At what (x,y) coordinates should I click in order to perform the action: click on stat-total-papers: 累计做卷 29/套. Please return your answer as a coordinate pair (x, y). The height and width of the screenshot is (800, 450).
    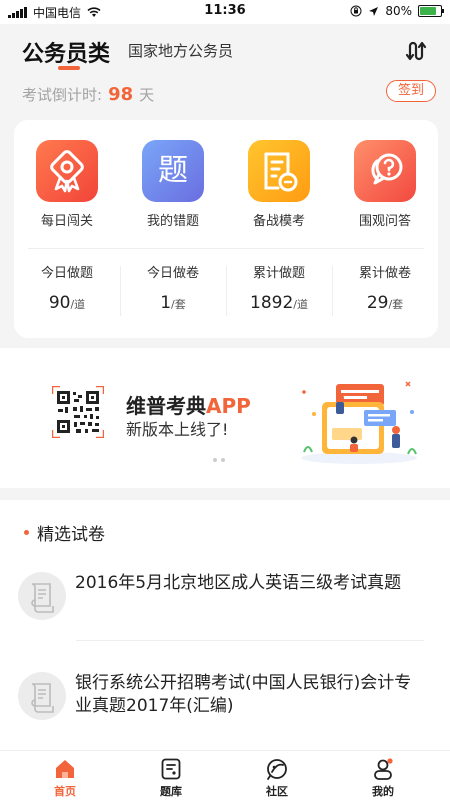
    Looking at the image, I should click on (385, 289).